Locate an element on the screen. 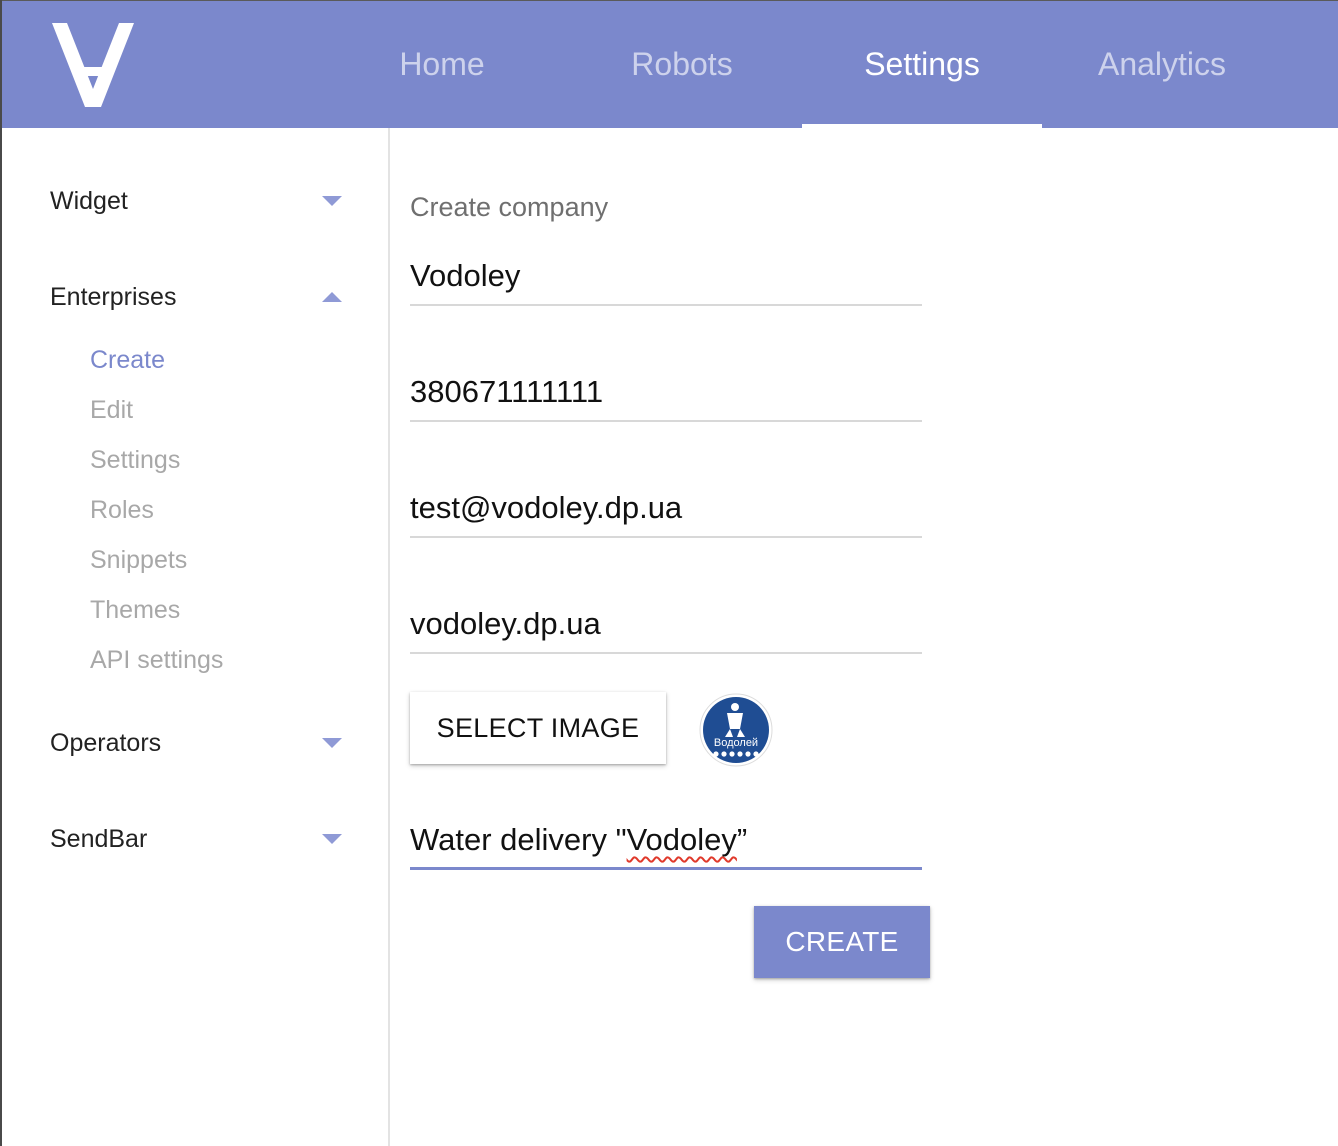 This screenshot has width=1338, height=1146. nav-settings-label: Settings is located at coordinates (922, 64).